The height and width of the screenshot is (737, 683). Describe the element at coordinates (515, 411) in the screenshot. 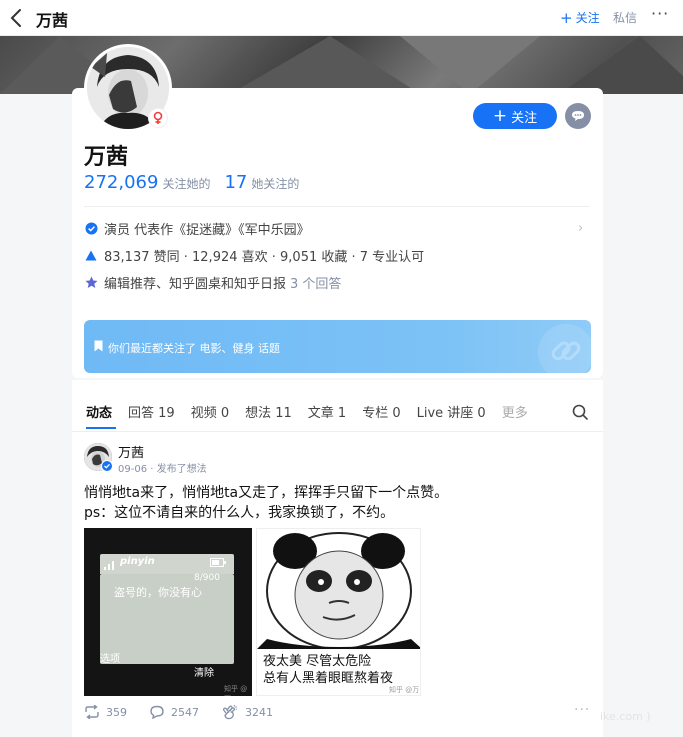

I see `tab-more: 更多` at that location.